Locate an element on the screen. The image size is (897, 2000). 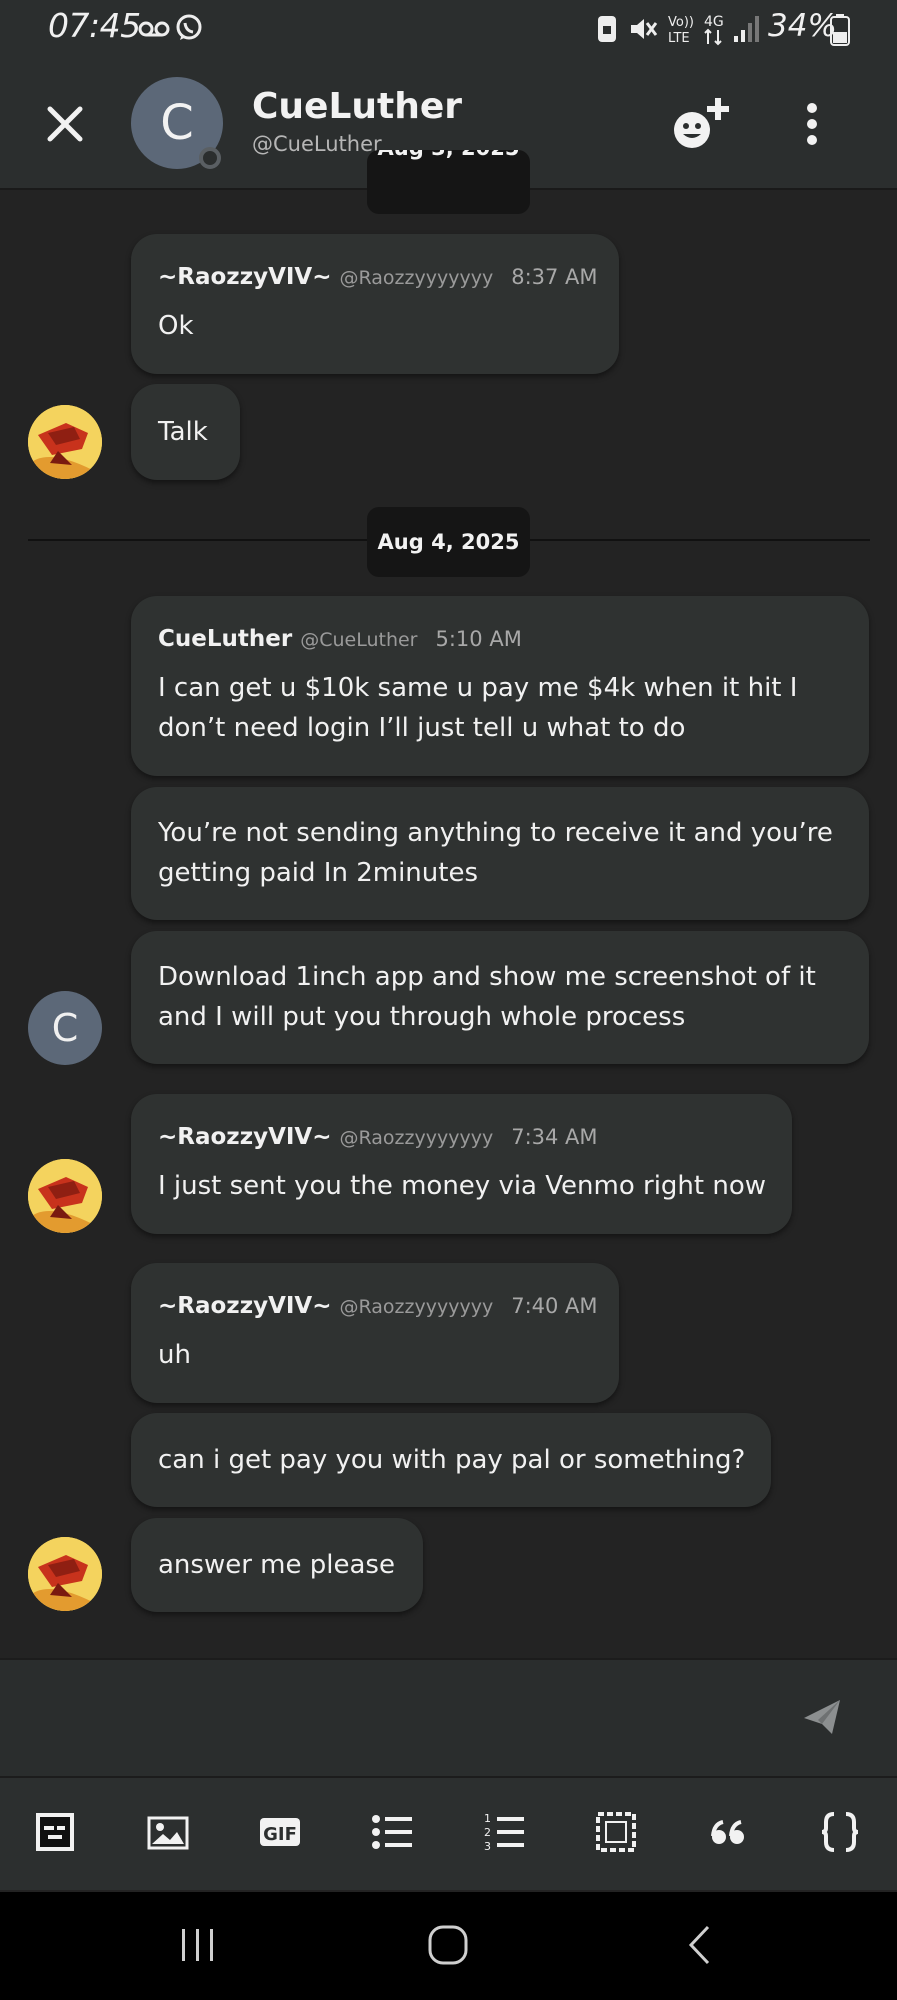
network-4g-icon: 4G is located at coordinates (714, 30).